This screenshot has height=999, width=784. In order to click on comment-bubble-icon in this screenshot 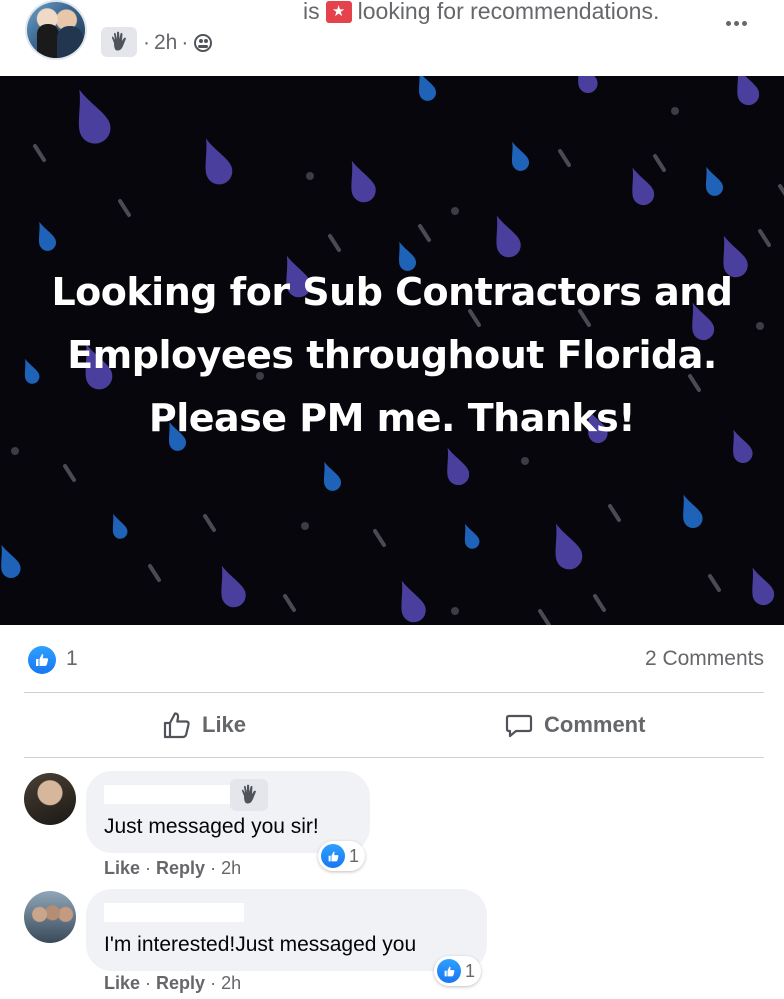, I will do `click(519, 726)`.